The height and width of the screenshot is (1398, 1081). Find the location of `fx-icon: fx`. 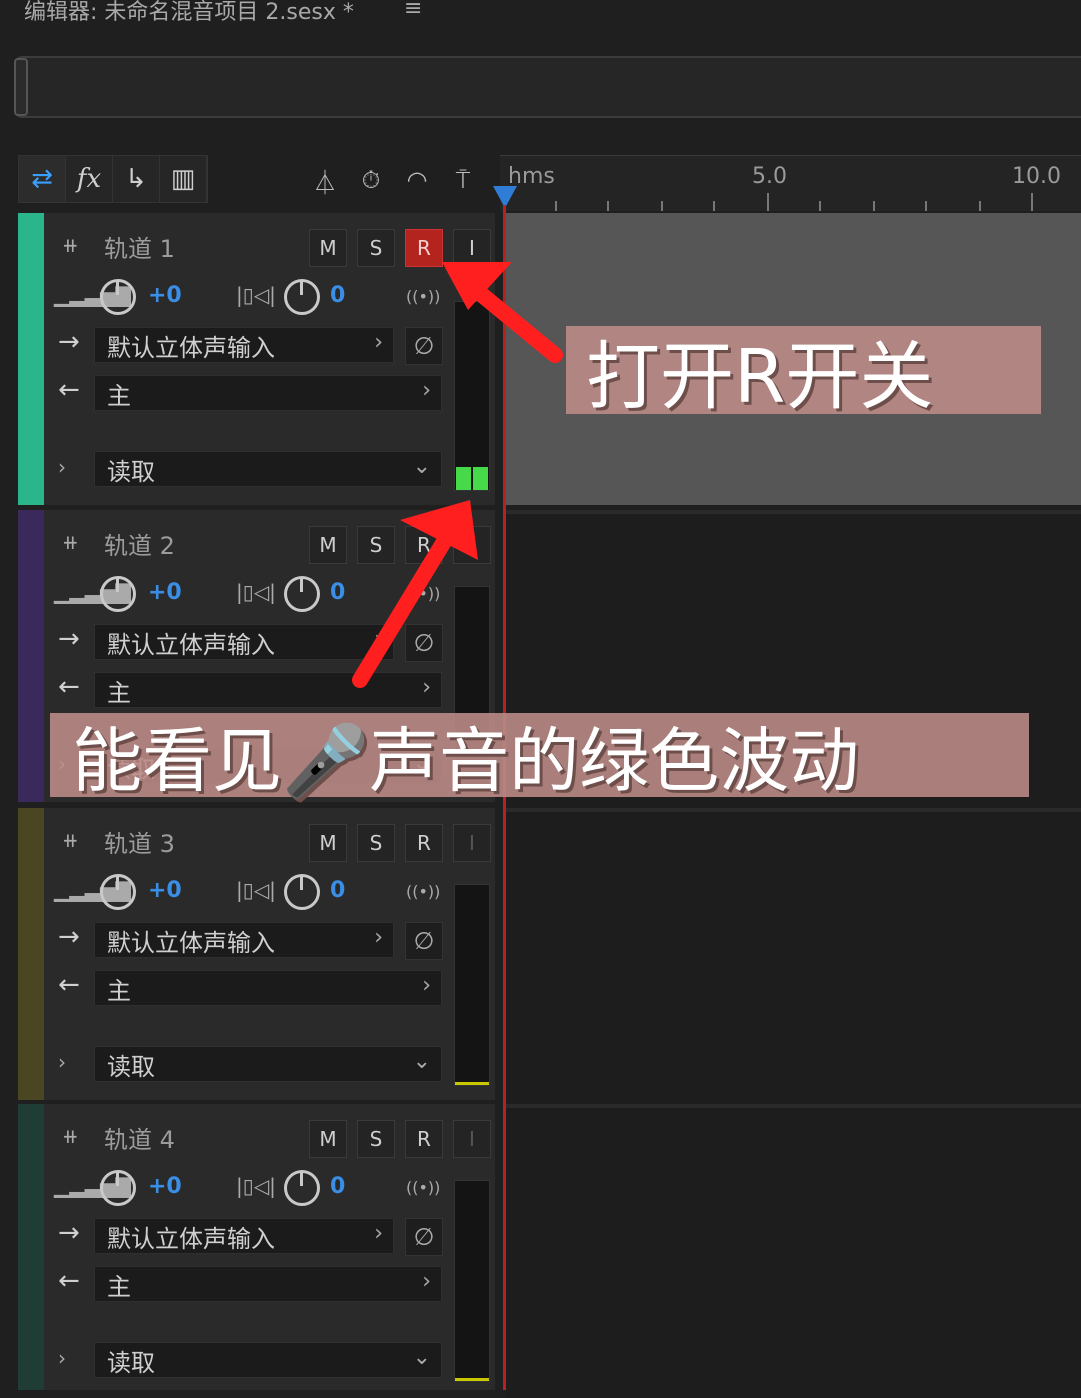

fx-icon: fx is located at coordinates (89, 179).